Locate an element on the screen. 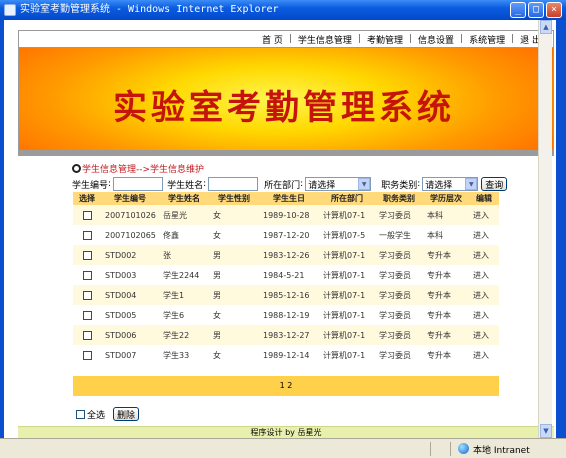 Image resolution: width=566 pixels, height=458 pixels. bulk-actions: 全选 删除 is located at coordinates (108, 414).